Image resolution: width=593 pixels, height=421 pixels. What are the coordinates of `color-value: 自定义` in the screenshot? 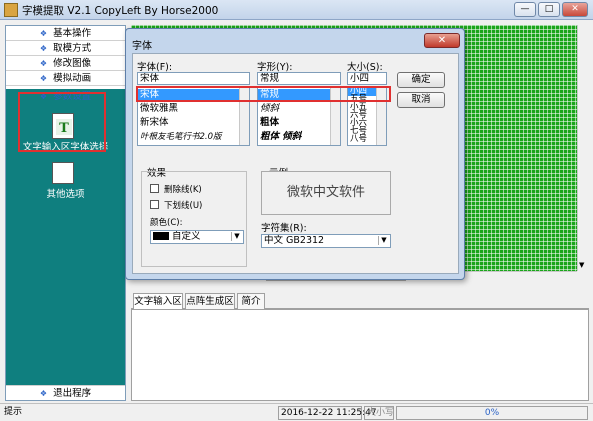 It's located at (186, 236).